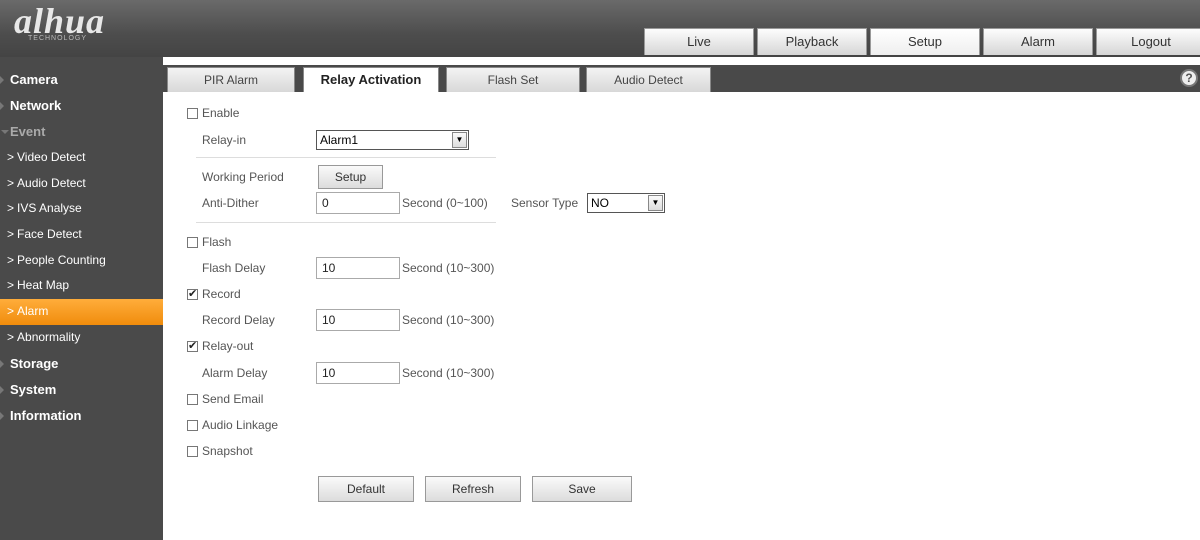 This screenshot has height=540, width=1200. Describe the element at coordinates (81, 364) in the screenshot. I see `sidebar-item-storage: Storage` at that location.